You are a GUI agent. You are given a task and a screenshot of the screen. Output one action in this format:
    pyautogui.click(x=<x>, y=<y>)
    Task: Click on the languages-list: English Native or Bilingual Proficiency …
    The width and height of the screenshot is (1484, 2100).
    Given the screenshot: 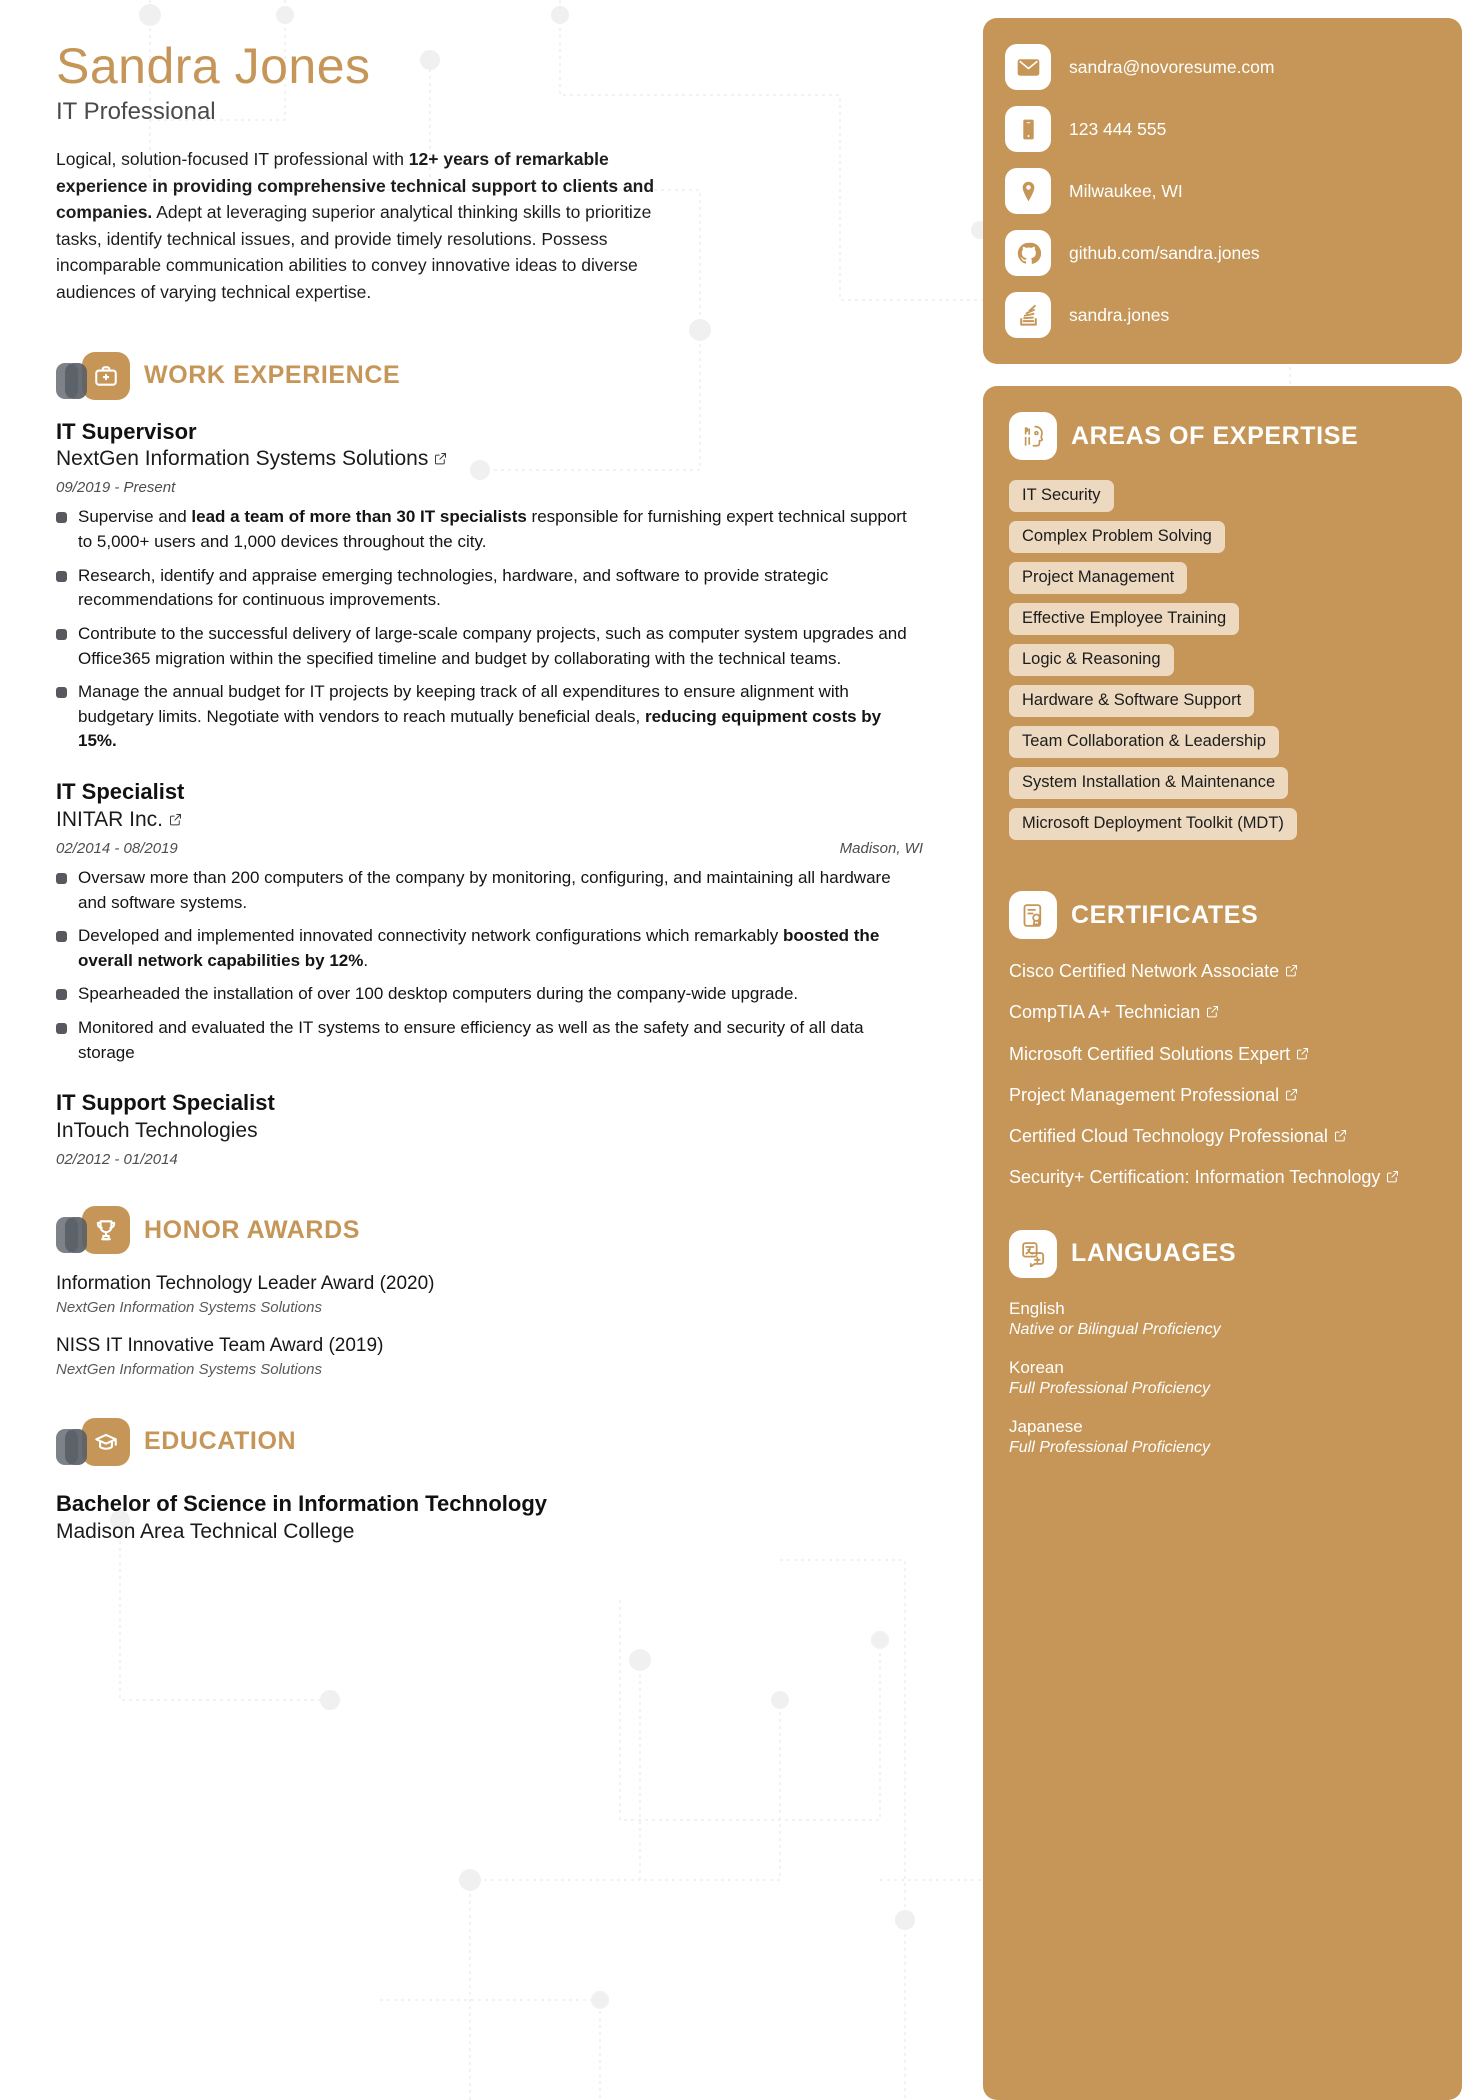 What is the action you would take?
    pyautogui.click(x=1222, y=1378)
    